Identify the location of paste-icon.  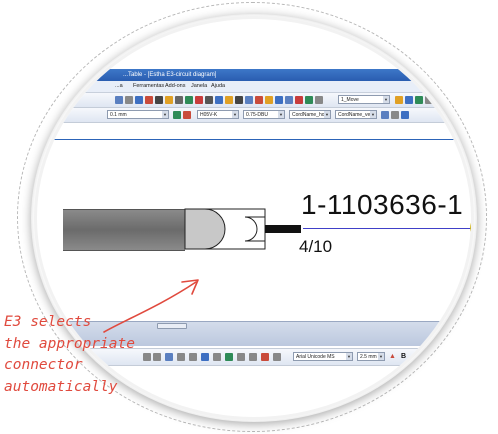
(289, 100).